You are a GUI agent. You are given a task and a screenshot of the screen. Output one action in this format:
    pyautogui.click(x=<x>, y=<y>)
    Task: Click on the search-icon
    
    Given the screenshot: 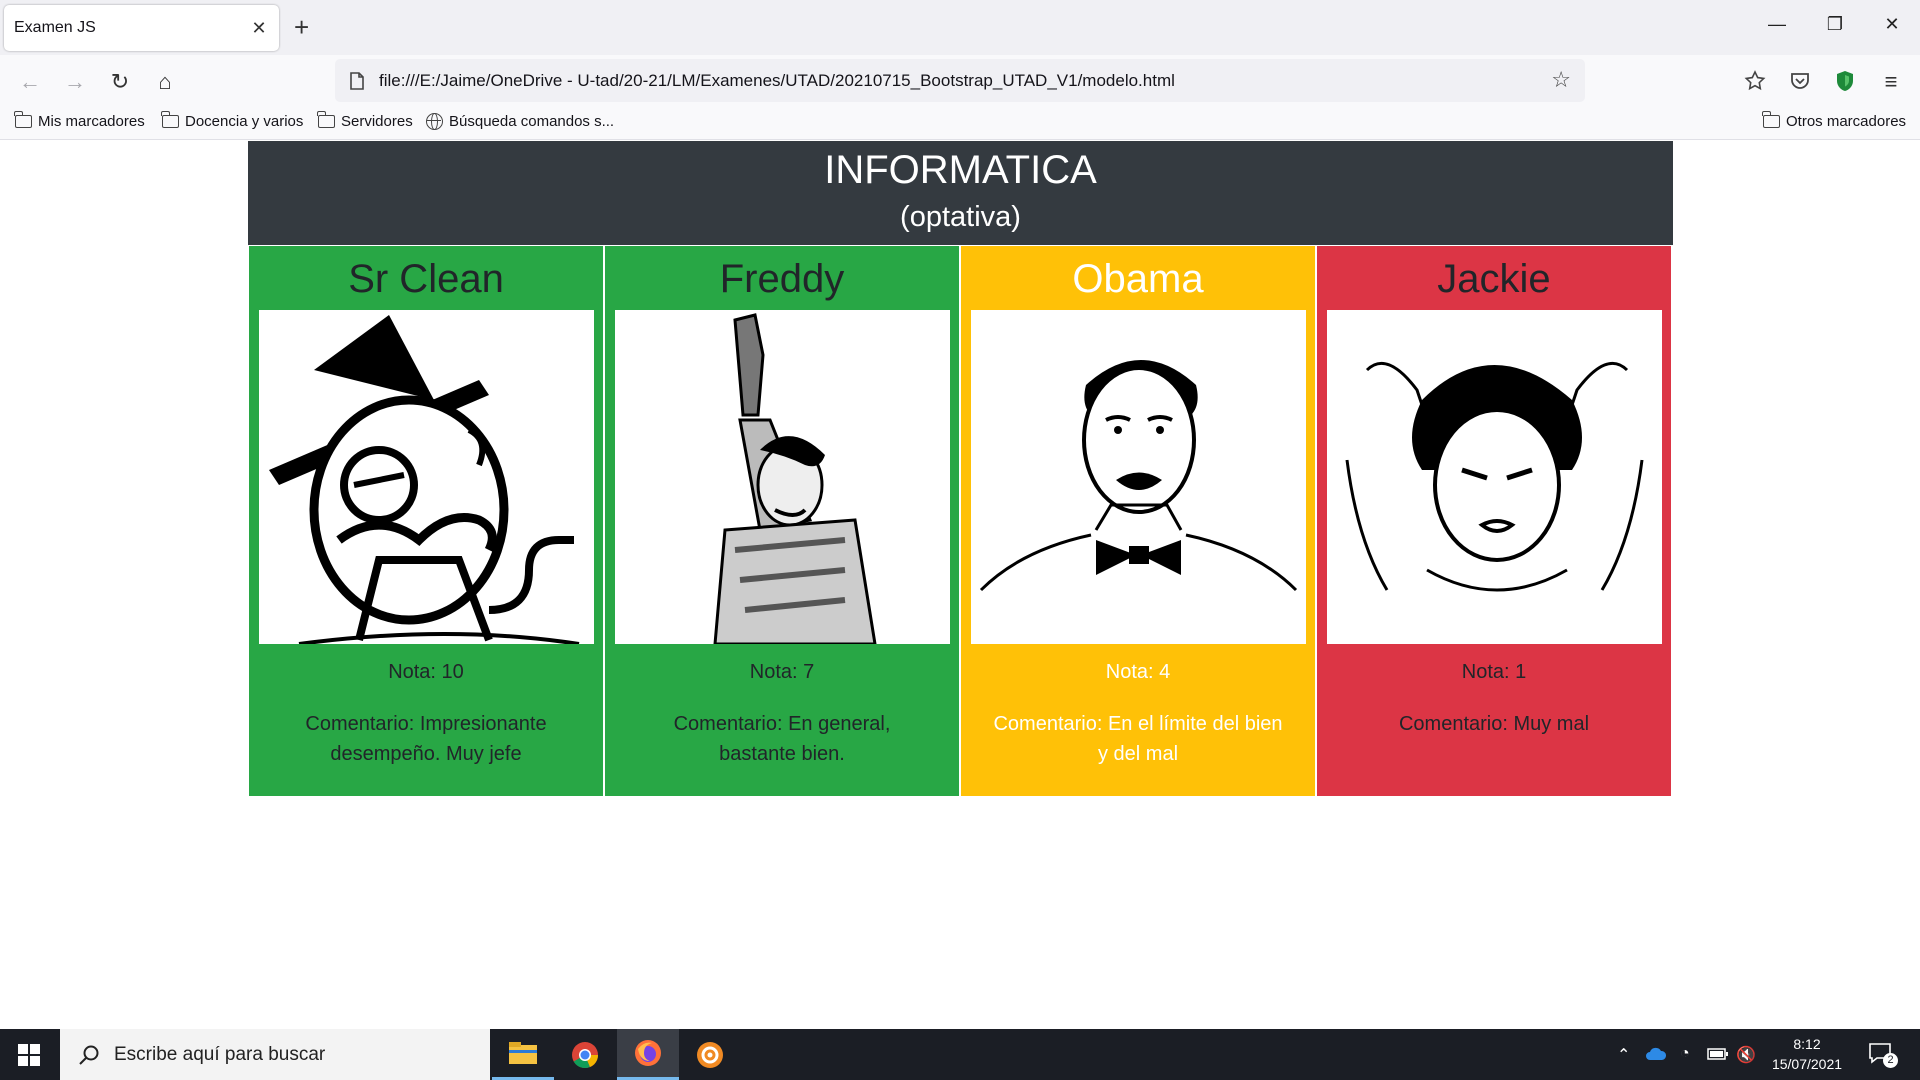 What is the action you would take?
    pyautogui.click(x=89, y=1055)
    